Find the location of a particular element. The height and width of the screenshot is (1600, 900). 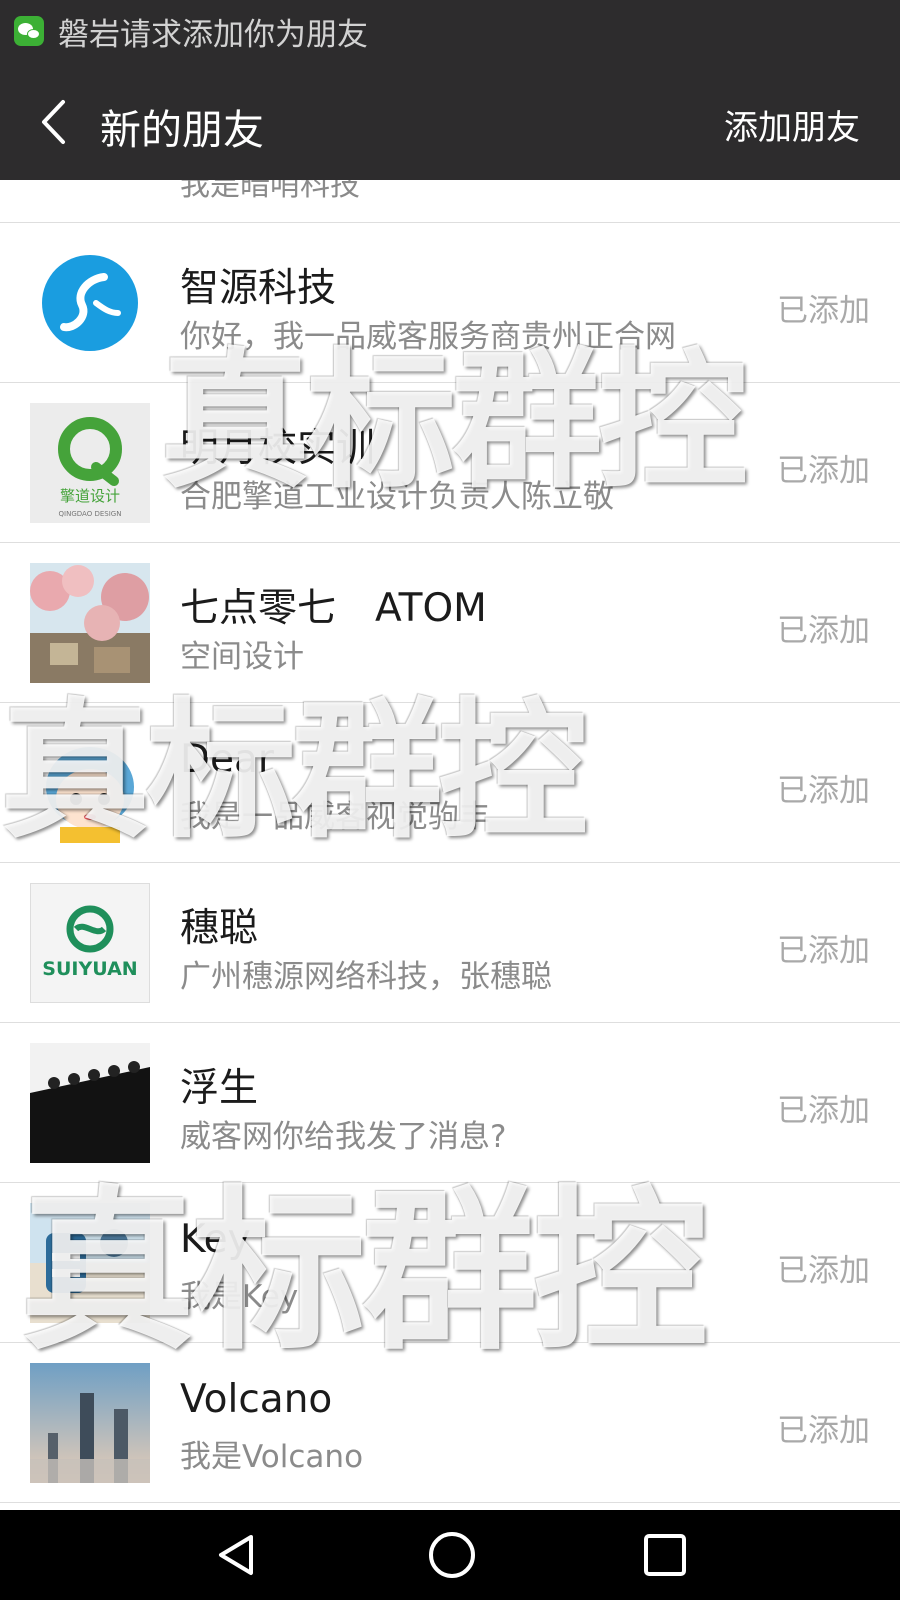

list-item-subtitle: 我是暗哨科技 is located at coordinates (270, 191).